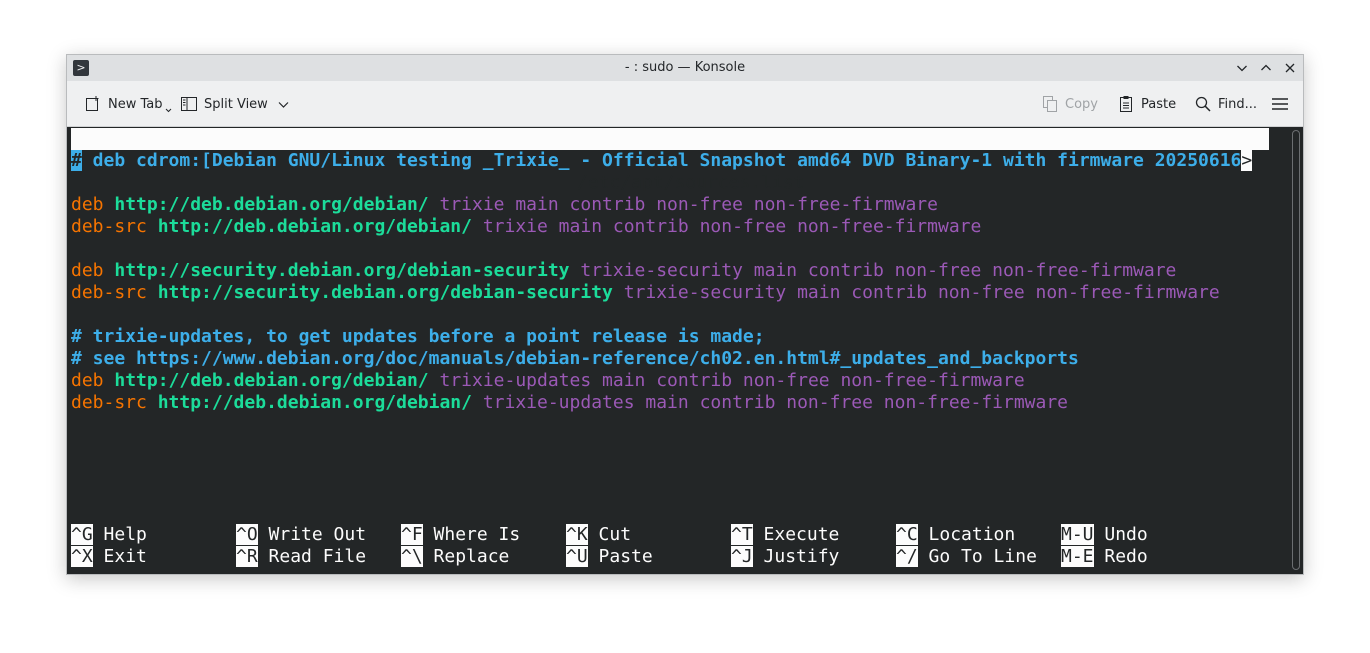  I want to click on window-title: - : sudo — Konsole, so click(685, 67).